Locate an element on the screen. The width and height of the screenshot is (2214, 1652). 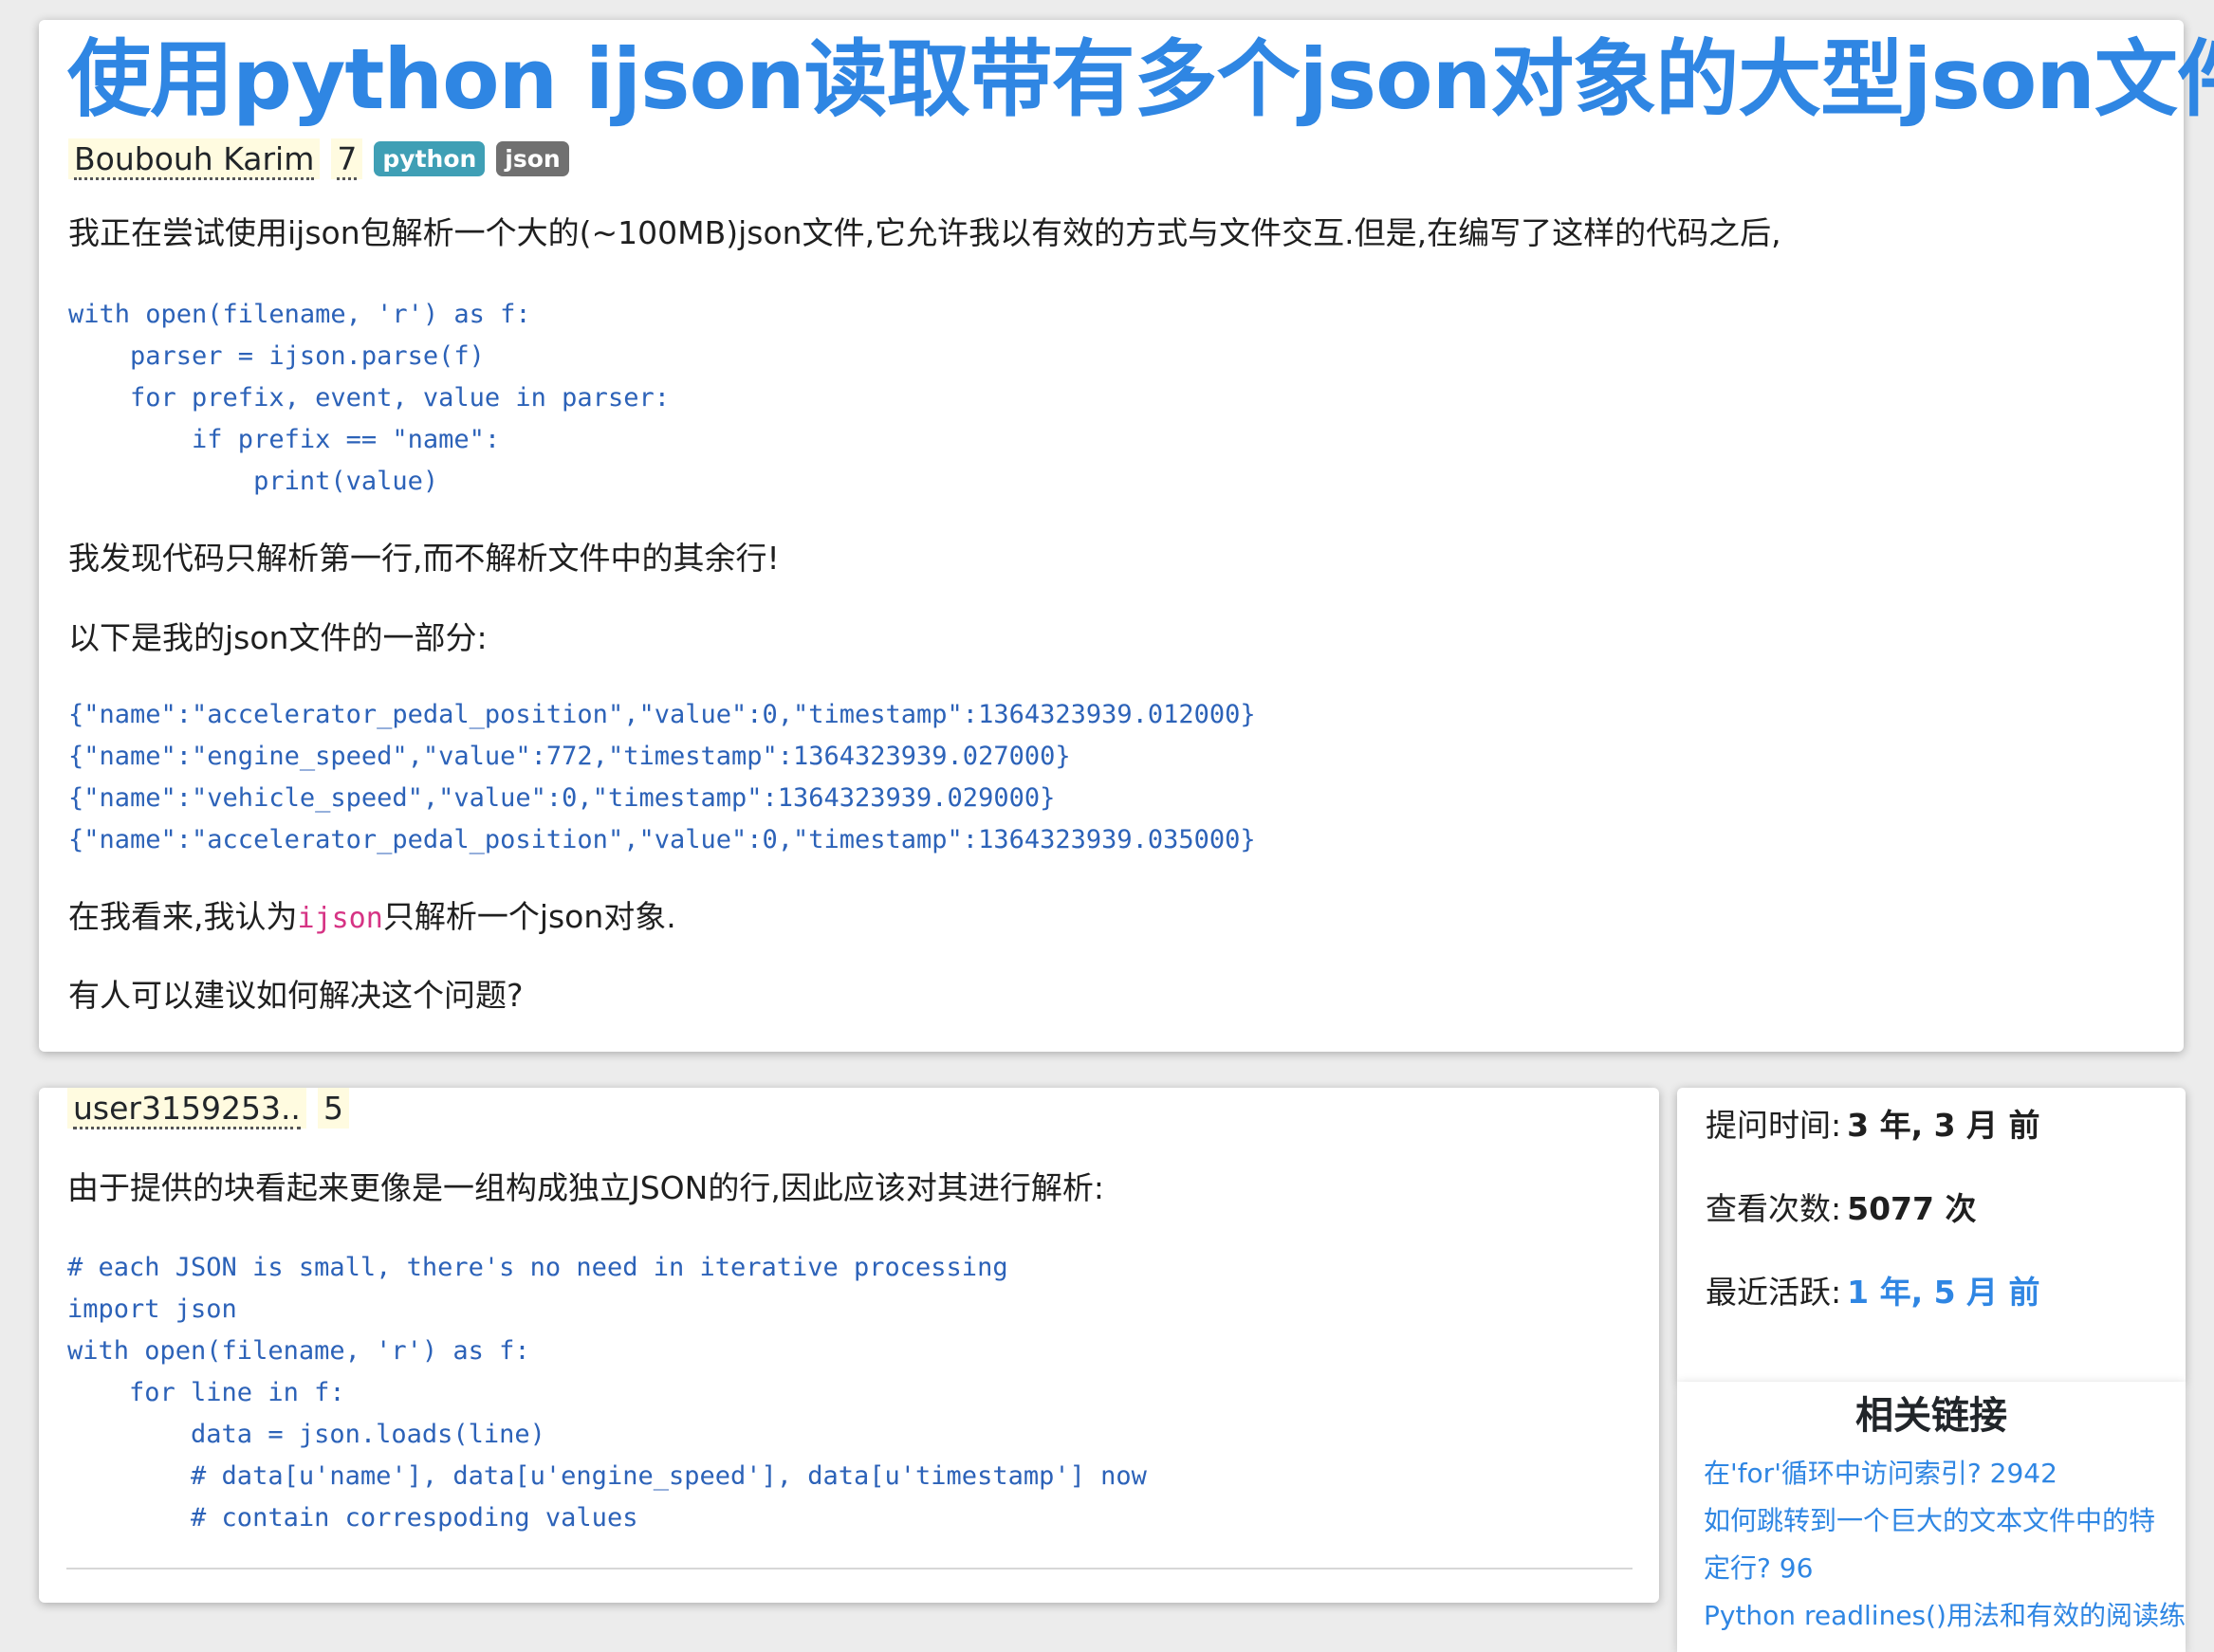
stat-asked-value: 3 年, 3 月 前 is located at coordinates (1943, 1125).